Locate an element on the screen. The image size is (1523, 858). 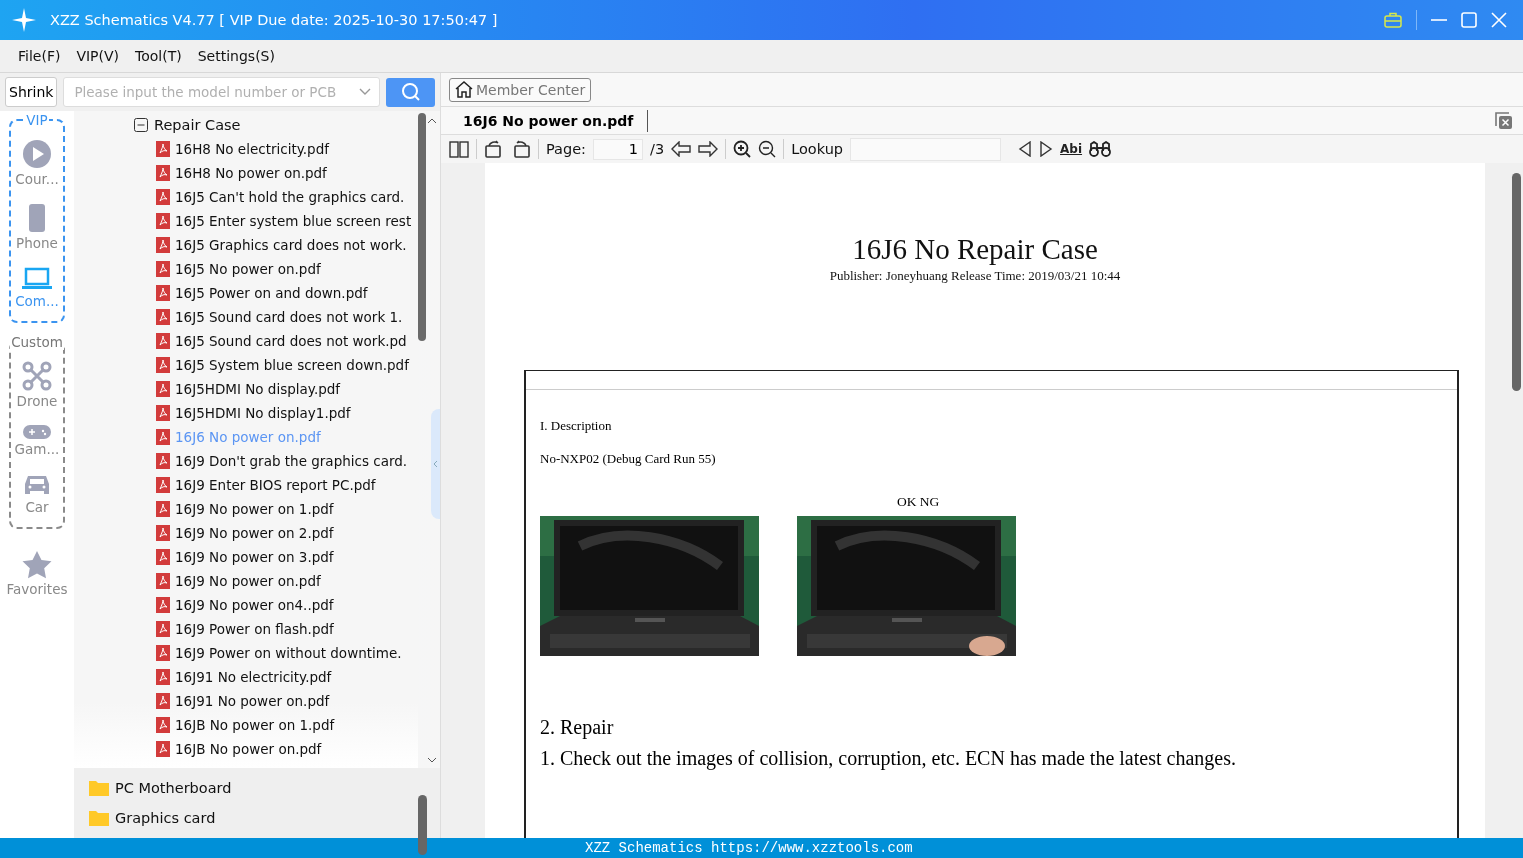
file-item: 16J5 Sound card does not work.pd is located at coordinates (276, 341).